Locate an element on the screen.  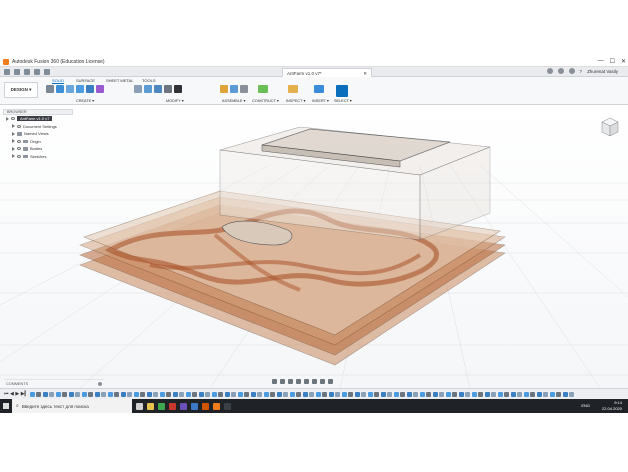
word-icon is located at coordinates (194, 406).